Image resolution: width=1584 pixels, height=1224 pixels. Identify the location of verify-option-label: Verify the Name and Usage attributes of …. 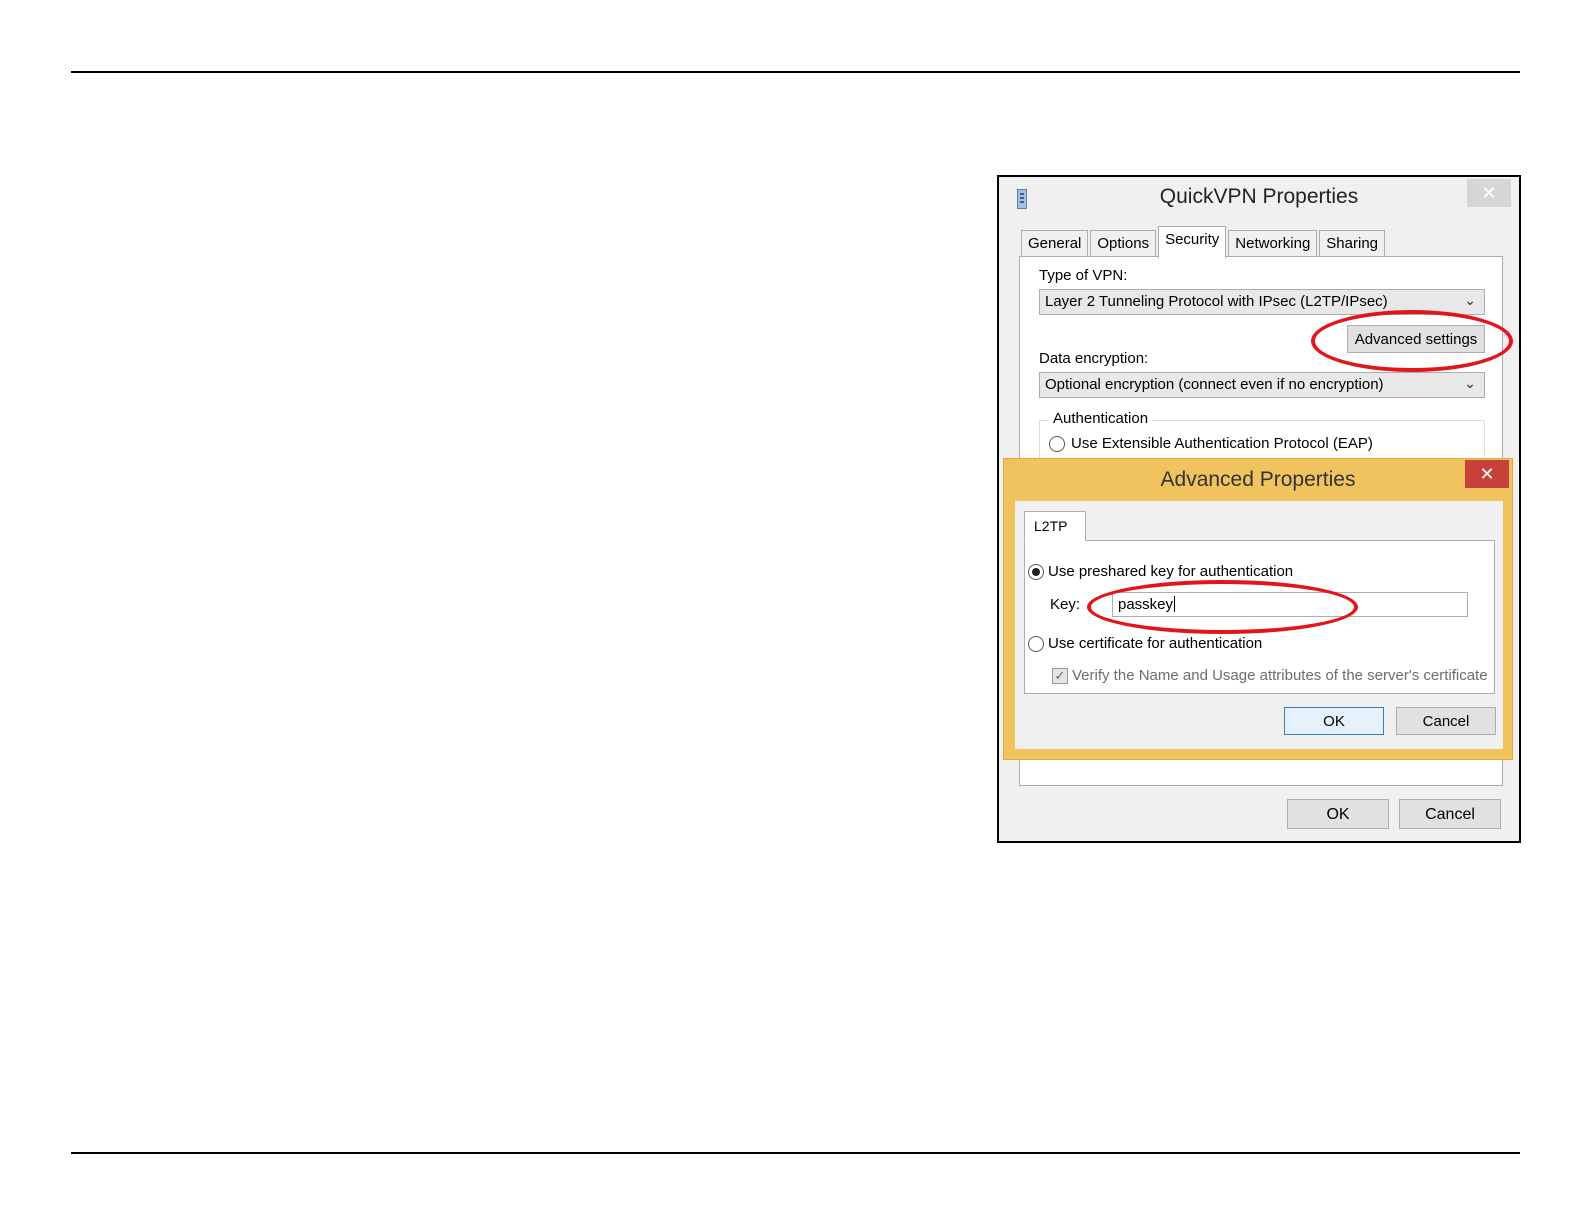
(1280, 675).